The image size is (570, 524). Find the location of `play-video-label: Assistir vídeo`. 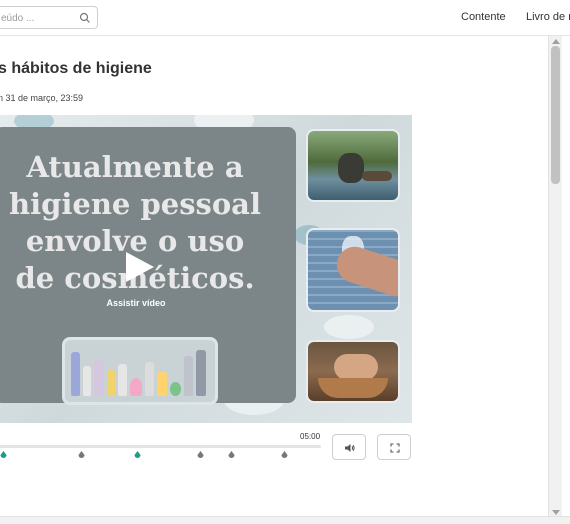

play-video-label: Assistir vídeo is located at coordinates (136, 303).